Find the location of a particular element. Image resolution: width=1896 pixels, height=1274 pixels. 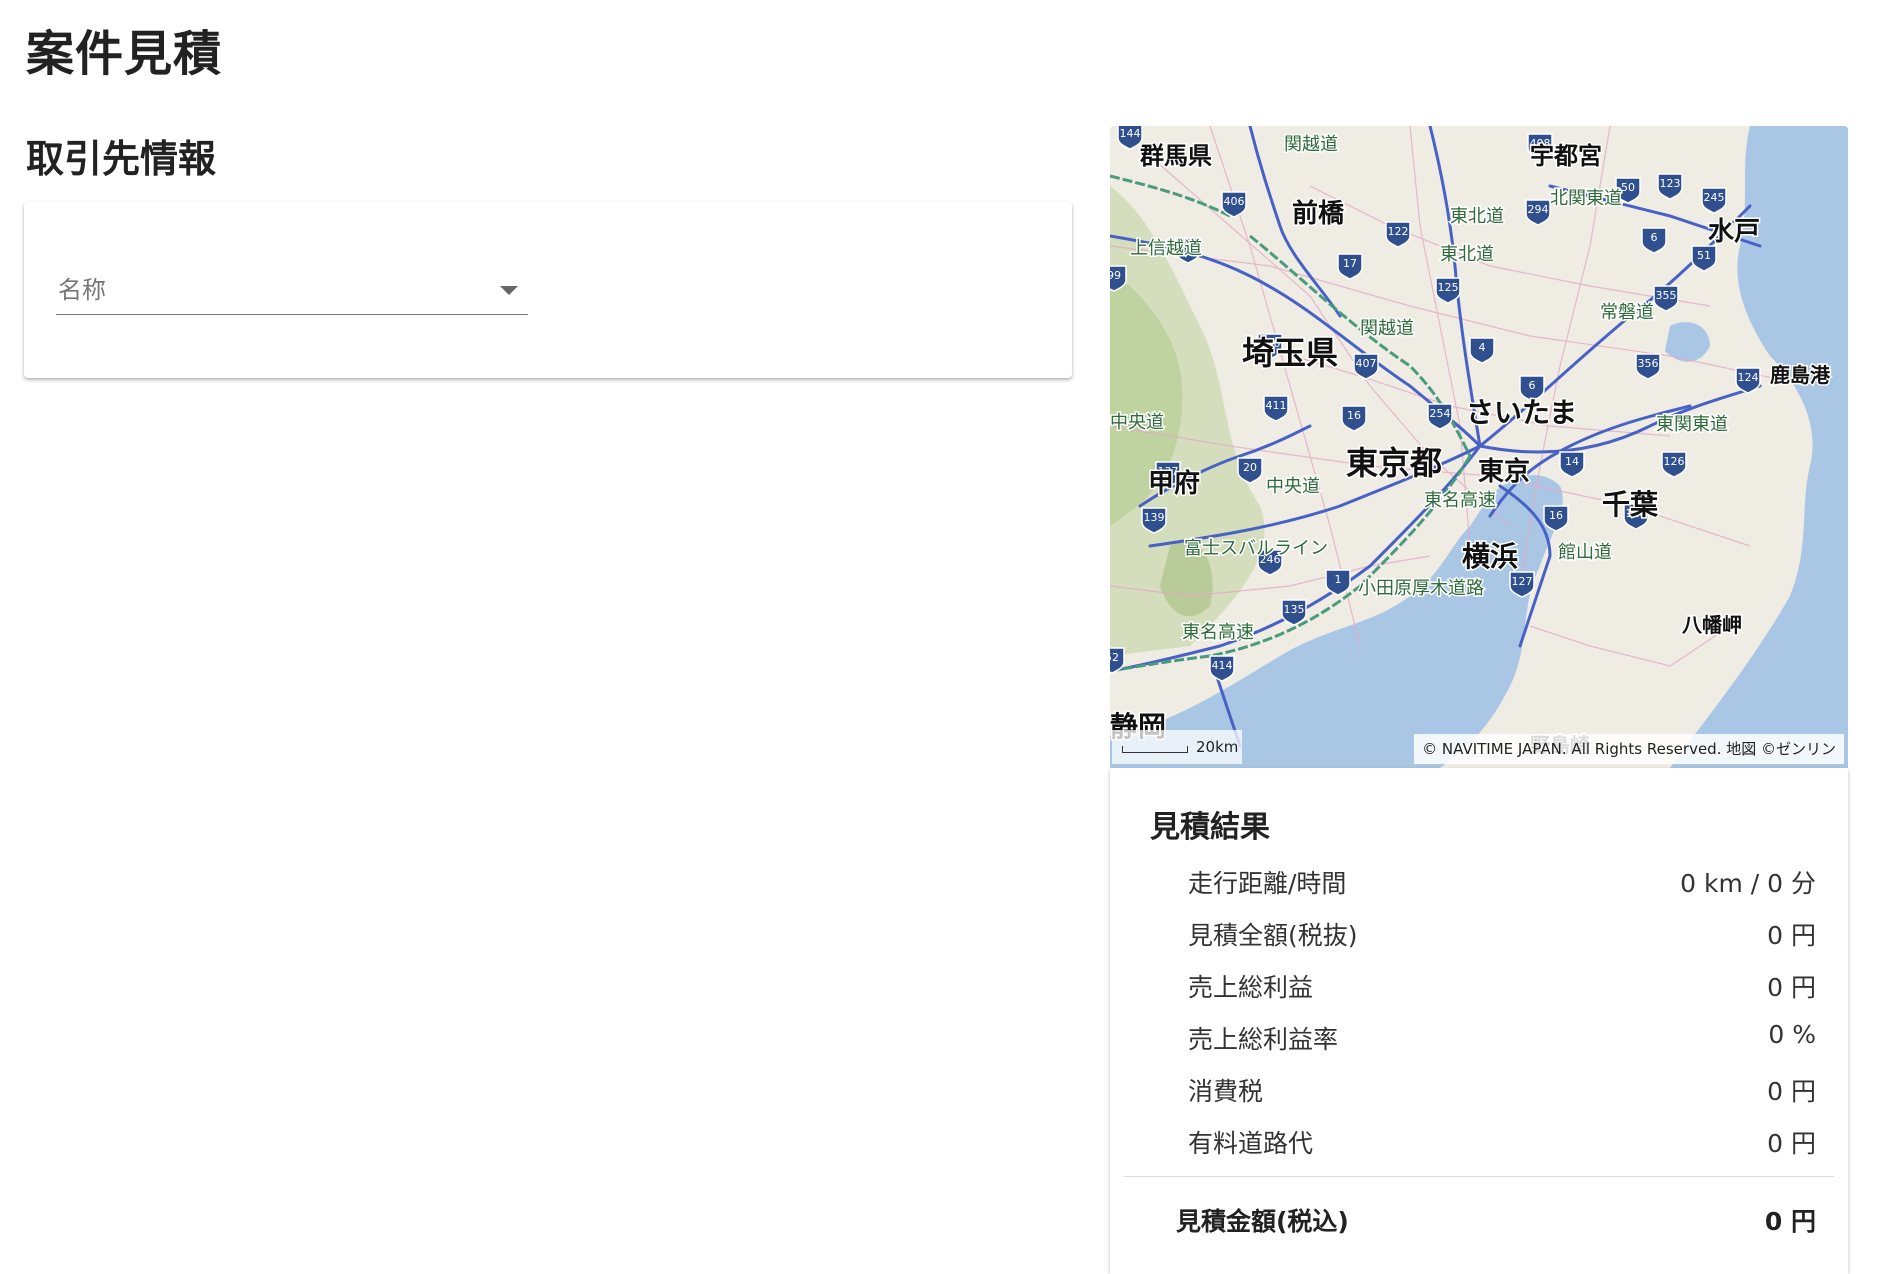

route-number: 355 is located at coordinates (1666, 295).